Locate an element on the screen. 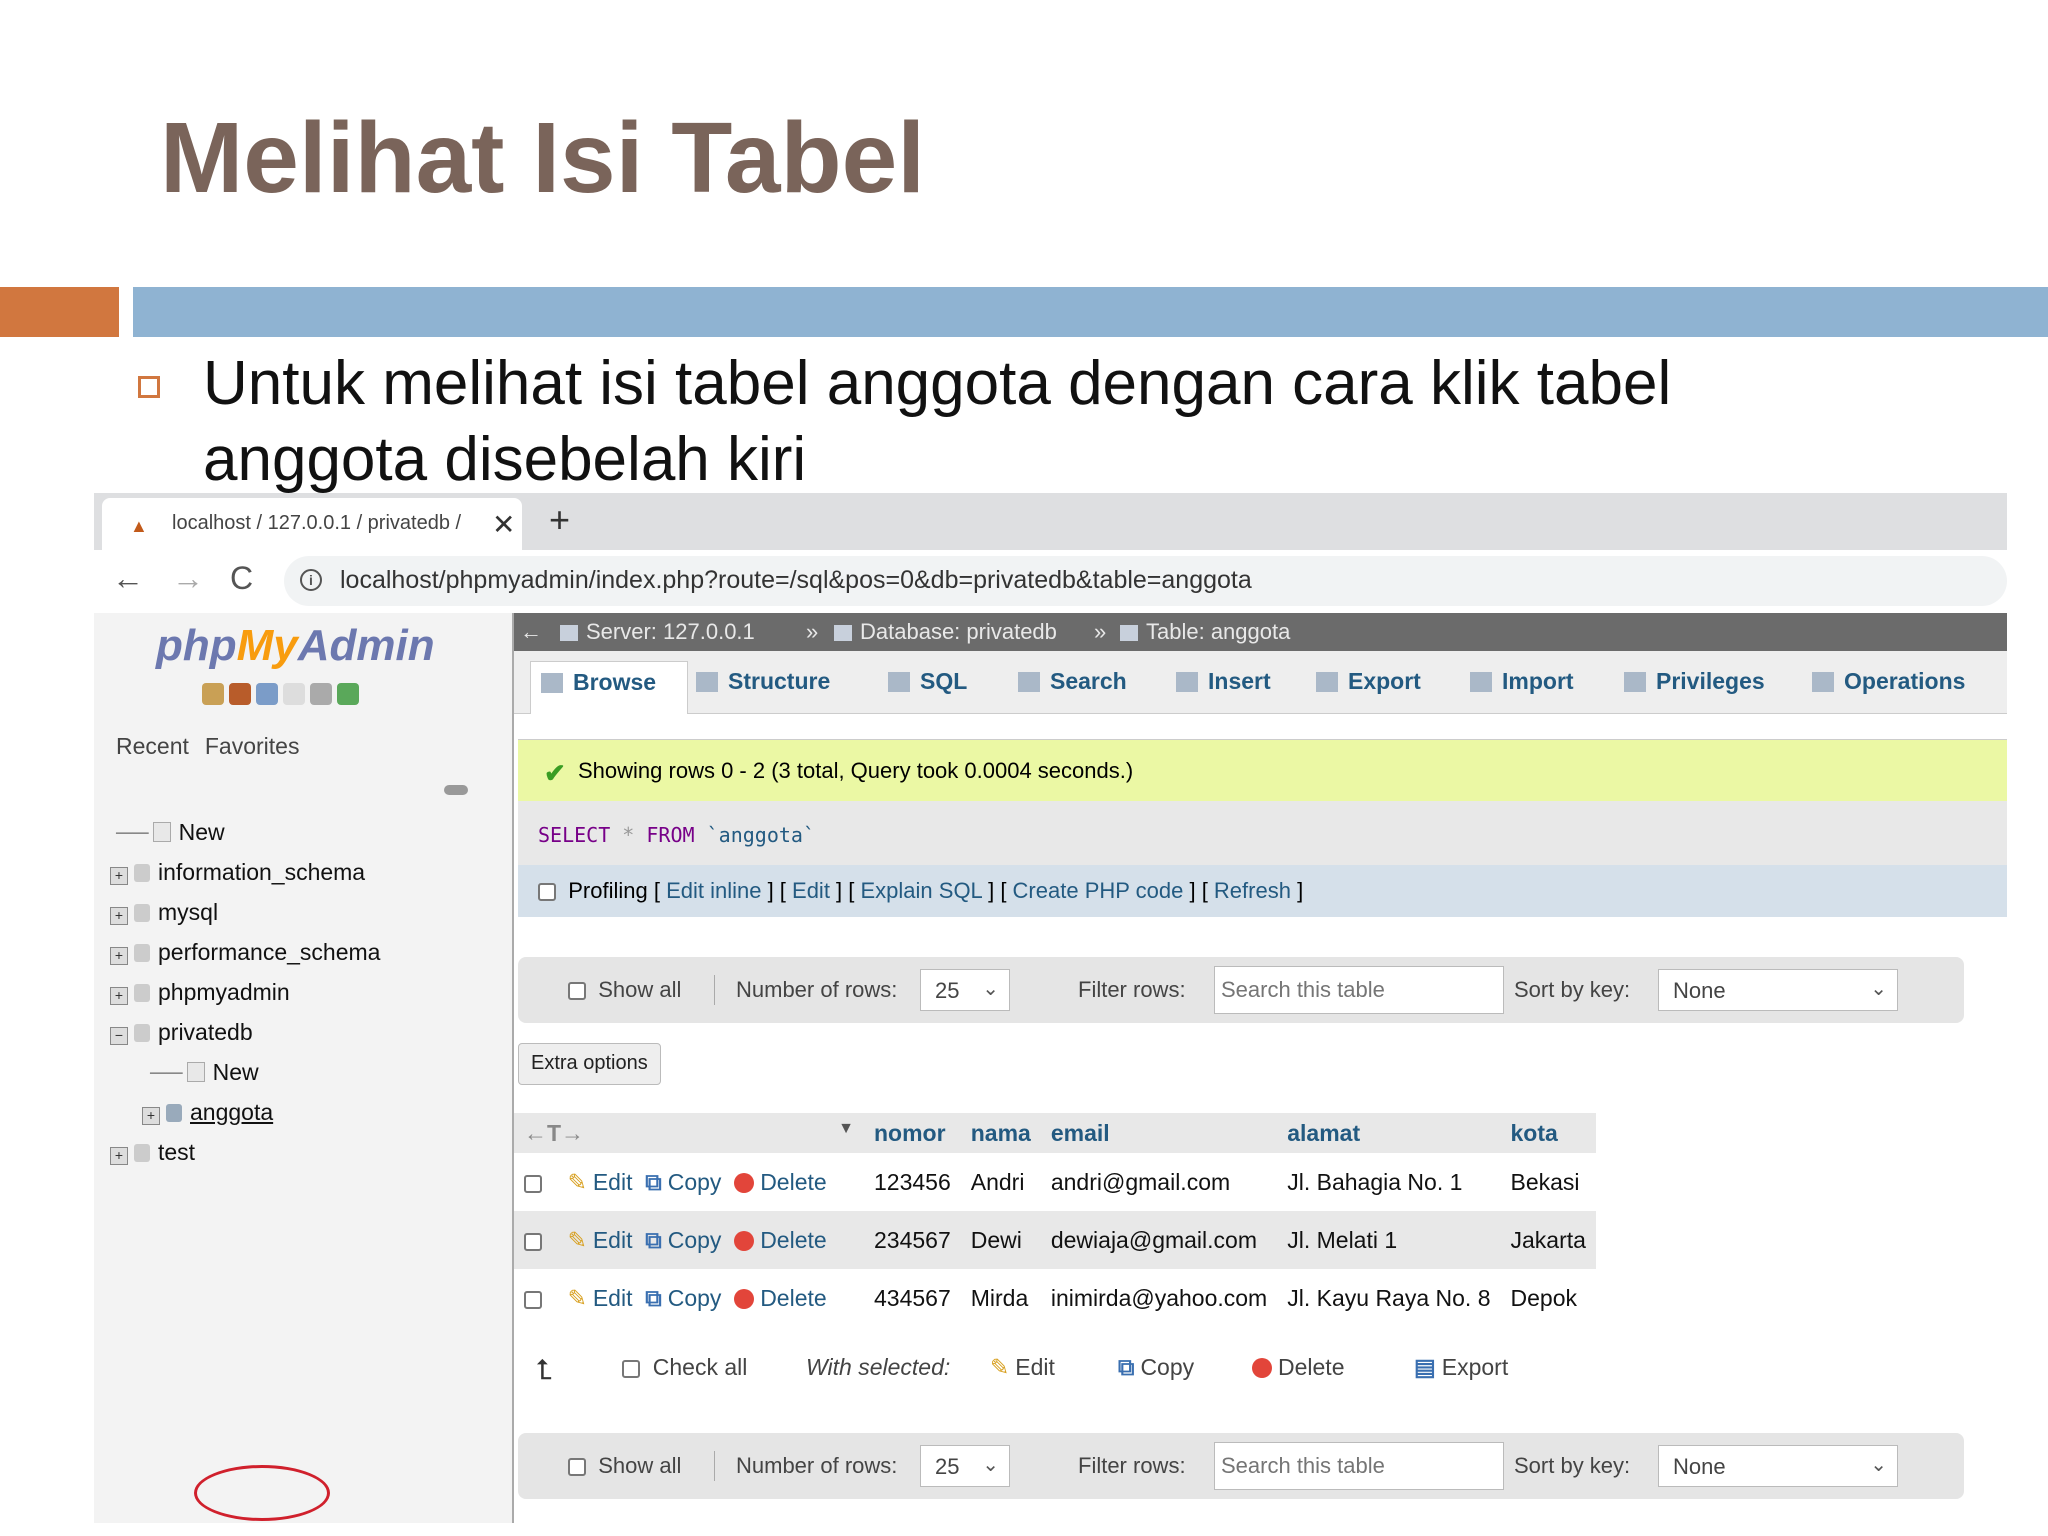 This screenshot has width=2048, height=1536. tree-item-information-schema: + information_schema is located at coordinates (237, 872).